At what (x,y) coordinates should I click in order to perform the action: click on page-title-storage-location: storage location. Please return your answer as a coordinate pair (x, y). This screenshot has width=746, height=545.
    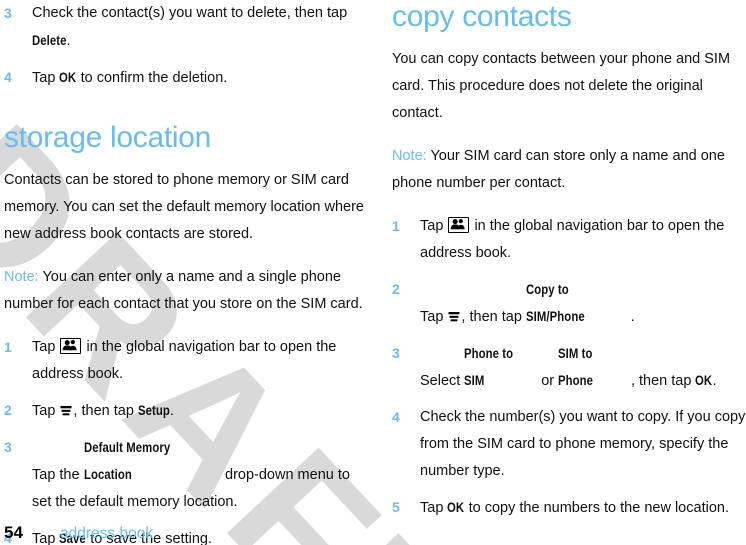
    Looking at the image, I should click on (108, 137).